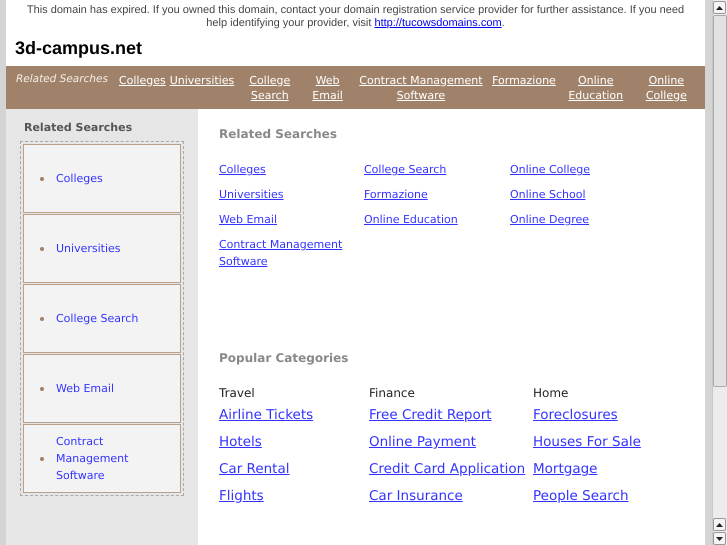  What do you see at coordinates (79, 178) in the screenshot?
I see `sidebar-link: Colleges` at bounding box center [79, 178].